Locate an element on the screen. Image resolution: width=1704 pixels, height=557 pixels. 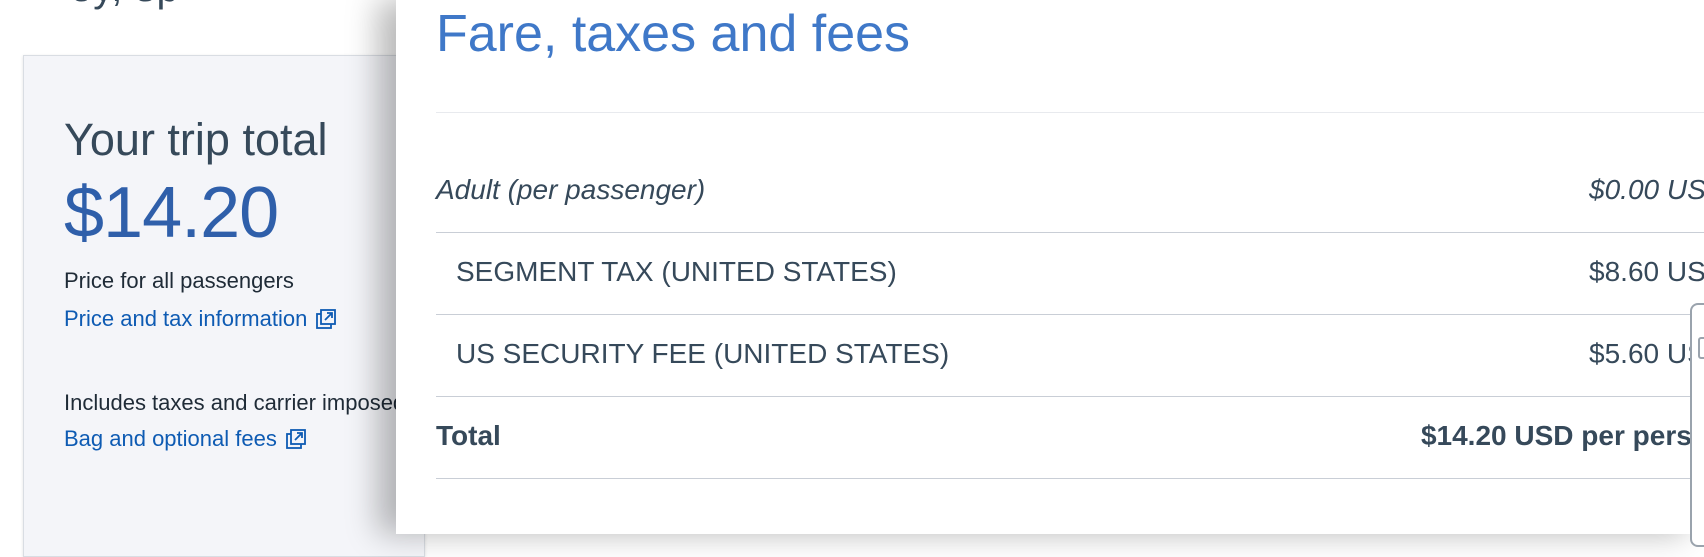
fee-row-value: $8.60 USD is located at coordinates (1646, 271).